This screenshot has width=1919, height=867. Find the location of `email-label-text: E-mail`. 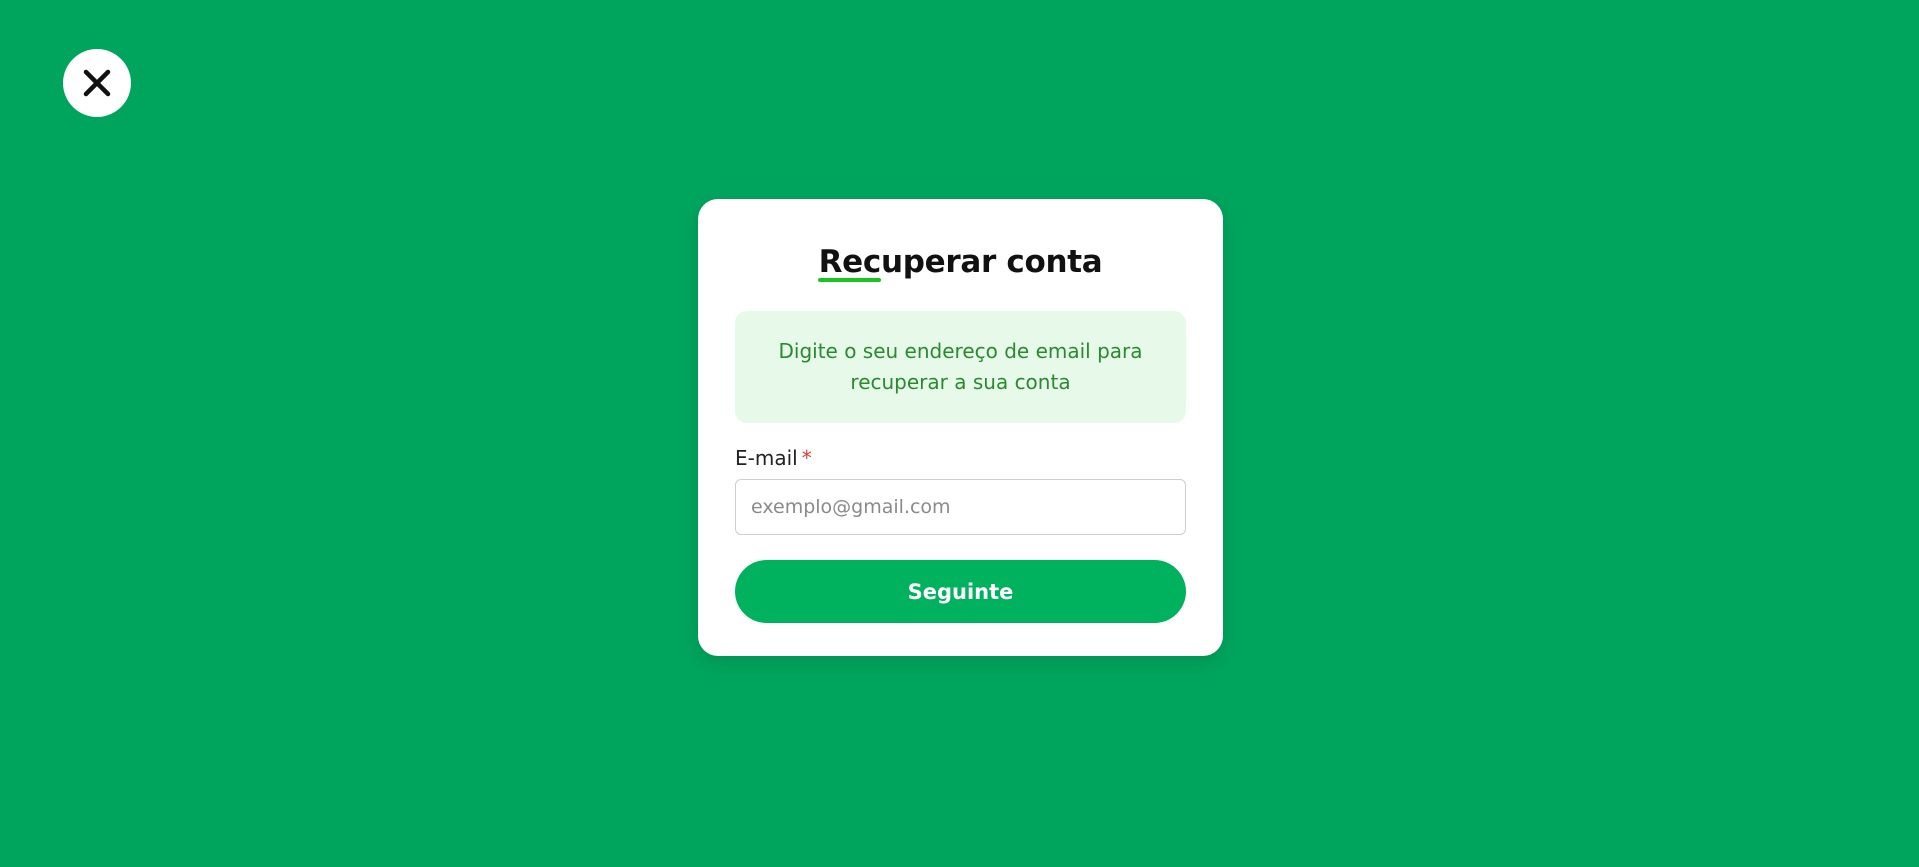

email-label-text: E-mail is located at coordinates (766, 458).